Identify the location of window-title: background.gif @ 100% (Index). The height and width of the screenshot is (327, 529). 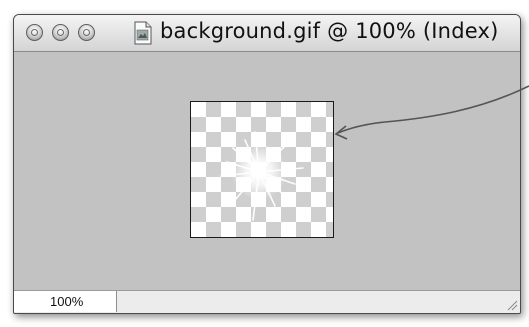
(329, 31).